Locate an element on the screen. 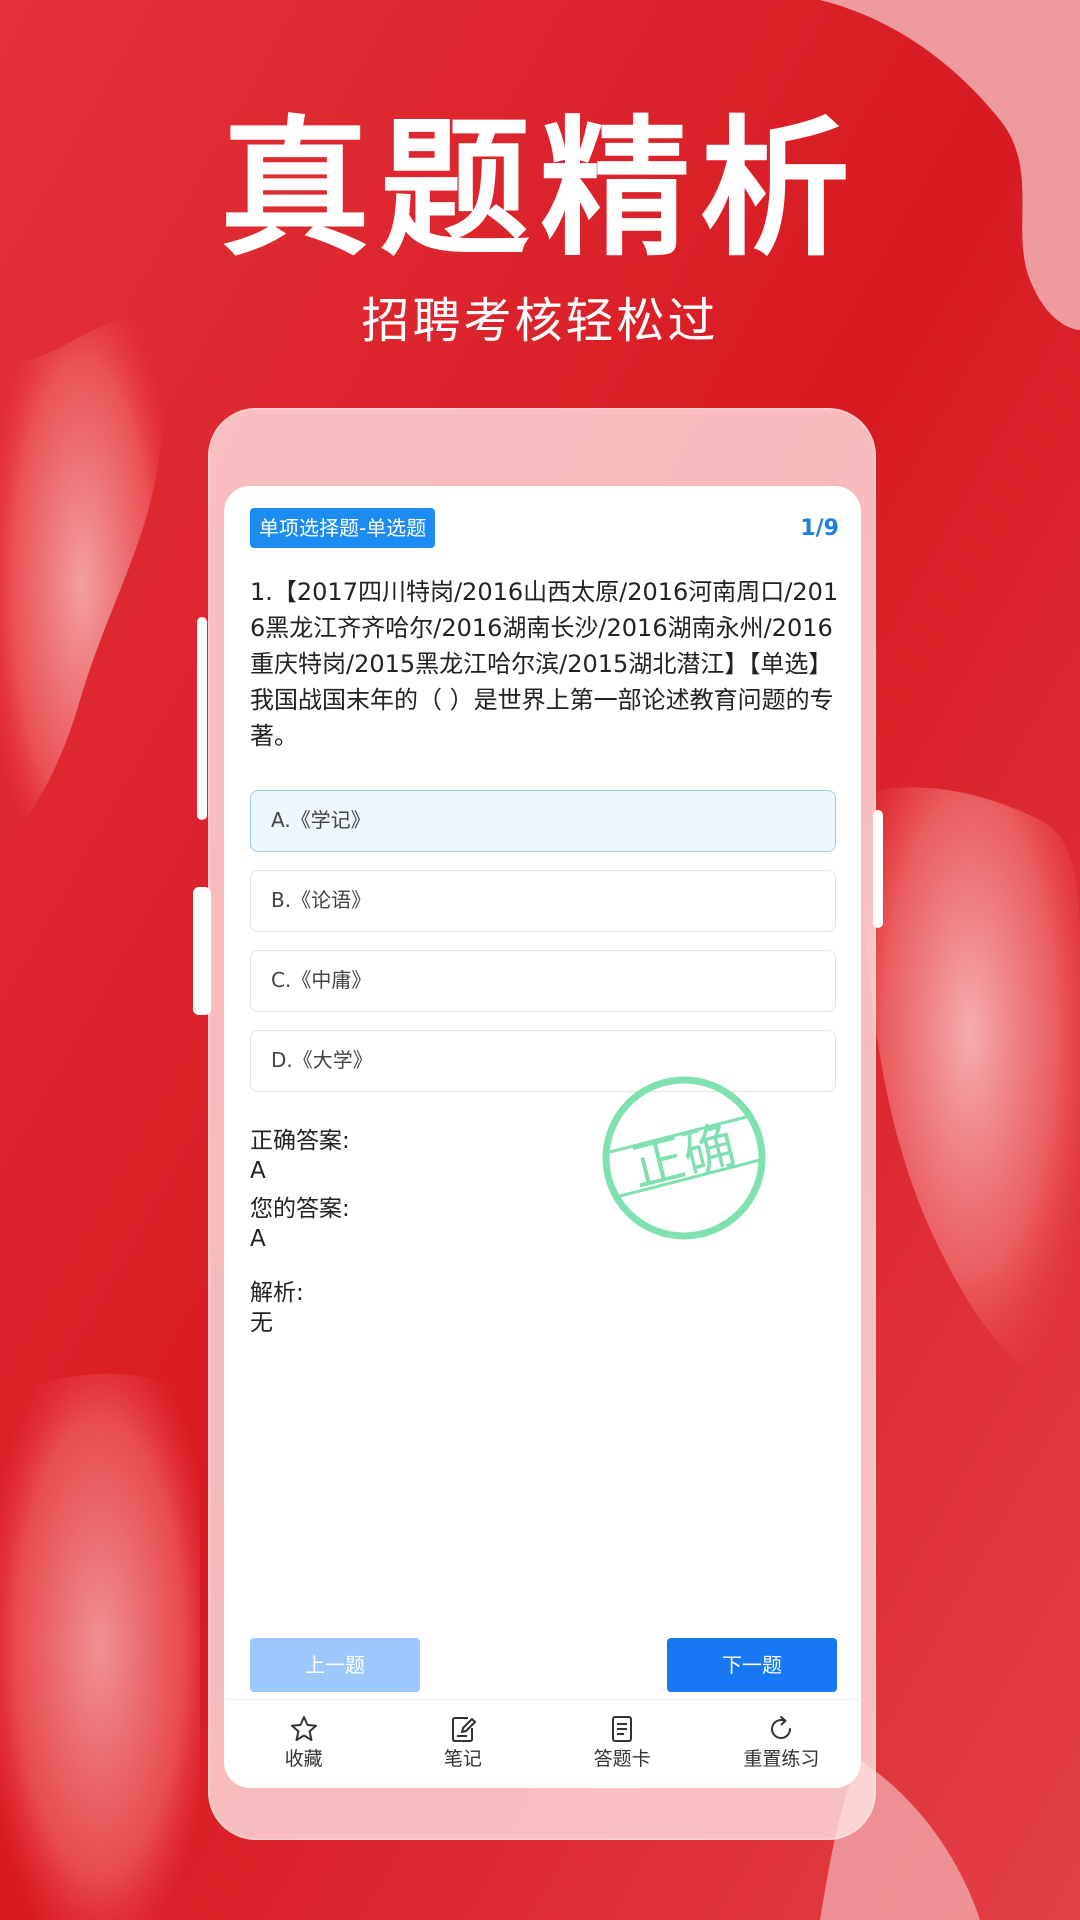 This screenshot has width=1080, height=1920. tab-answer-sheet: 答题卡 is located at coordinates (622, 1744).